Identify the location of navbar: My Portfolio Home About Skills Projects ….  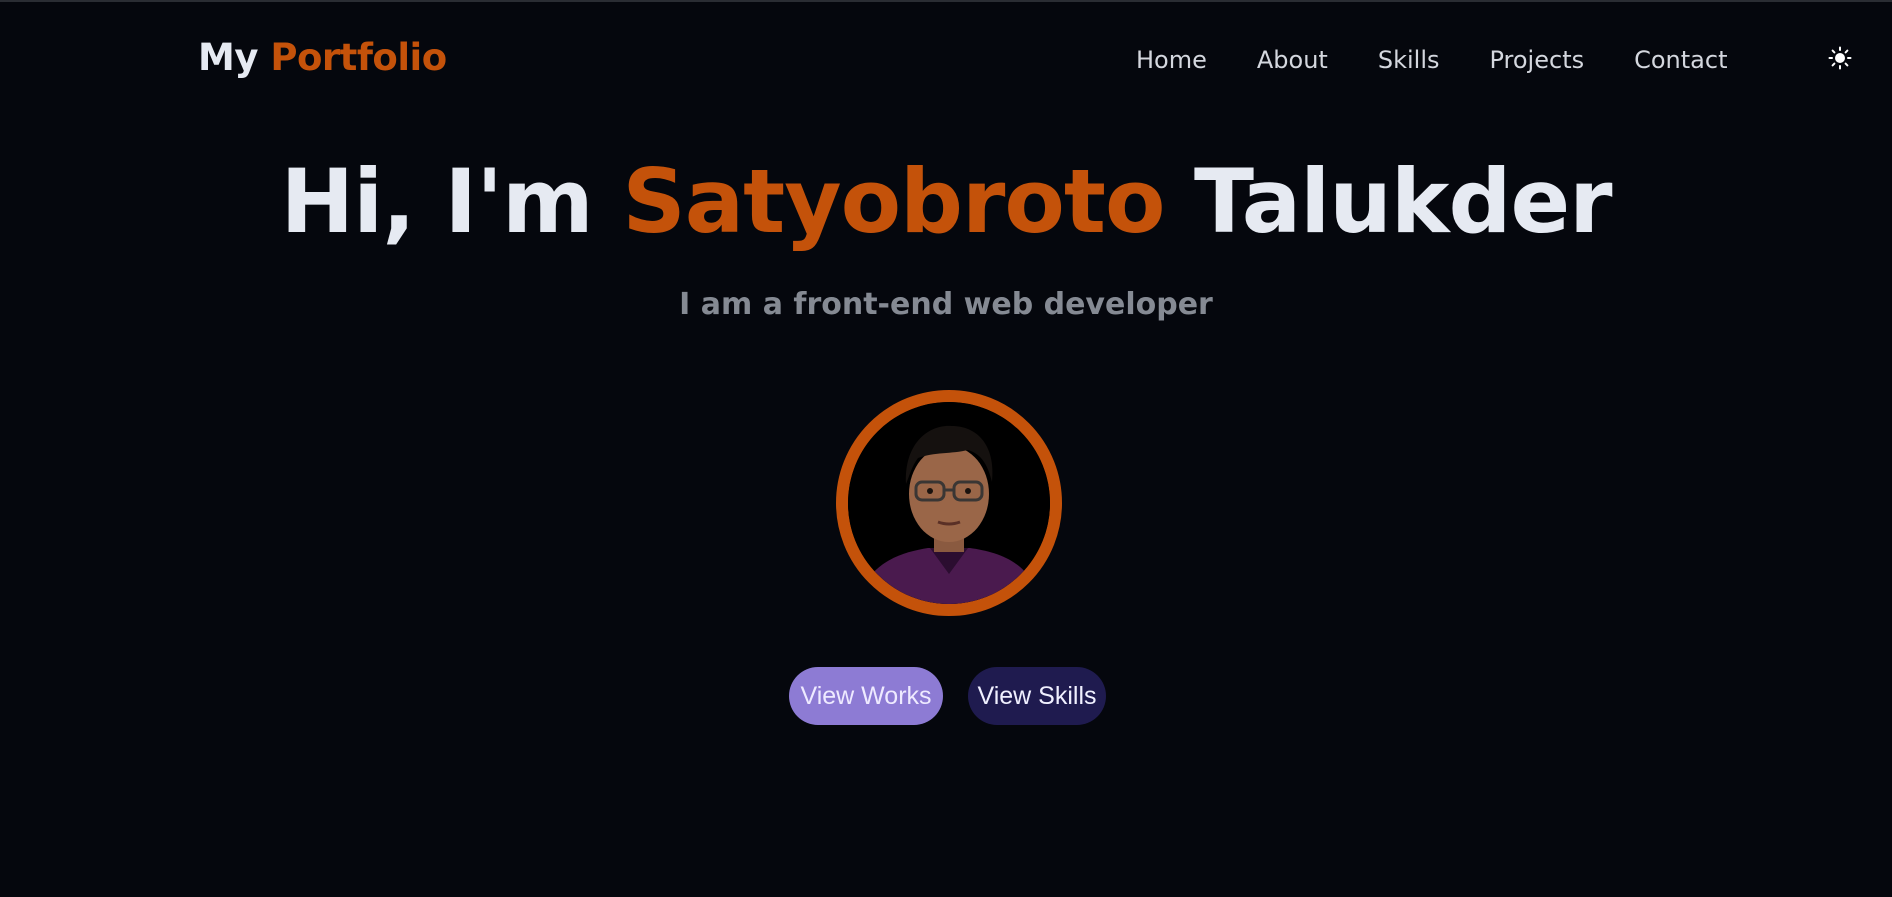
(946, 61).